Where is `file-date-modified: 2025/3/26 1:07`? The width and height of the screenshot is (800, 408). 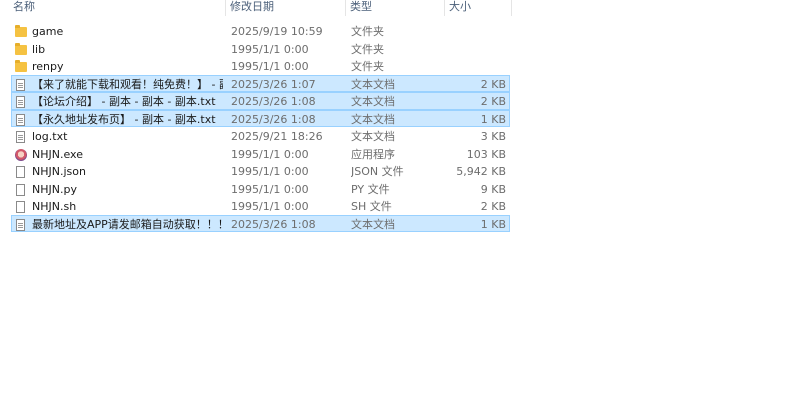 file-date-modified: 2025/3/26 1:07 is located at coordinates (273, 84).